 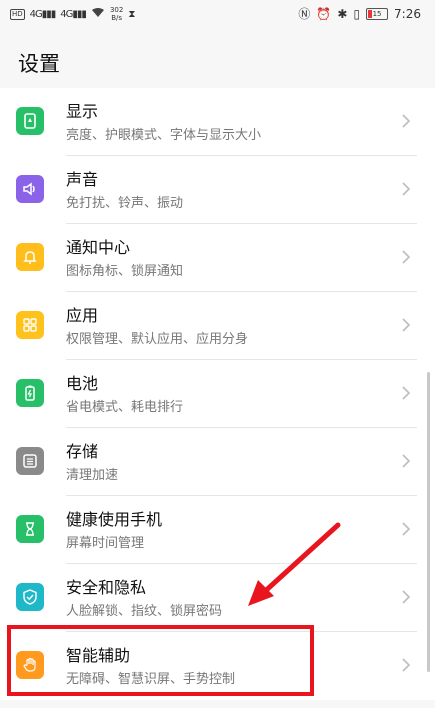 What do you see at coordinates (30, 325) in the screenshot?
I see `apps-grid-icon` at bounding box center [30, 325].